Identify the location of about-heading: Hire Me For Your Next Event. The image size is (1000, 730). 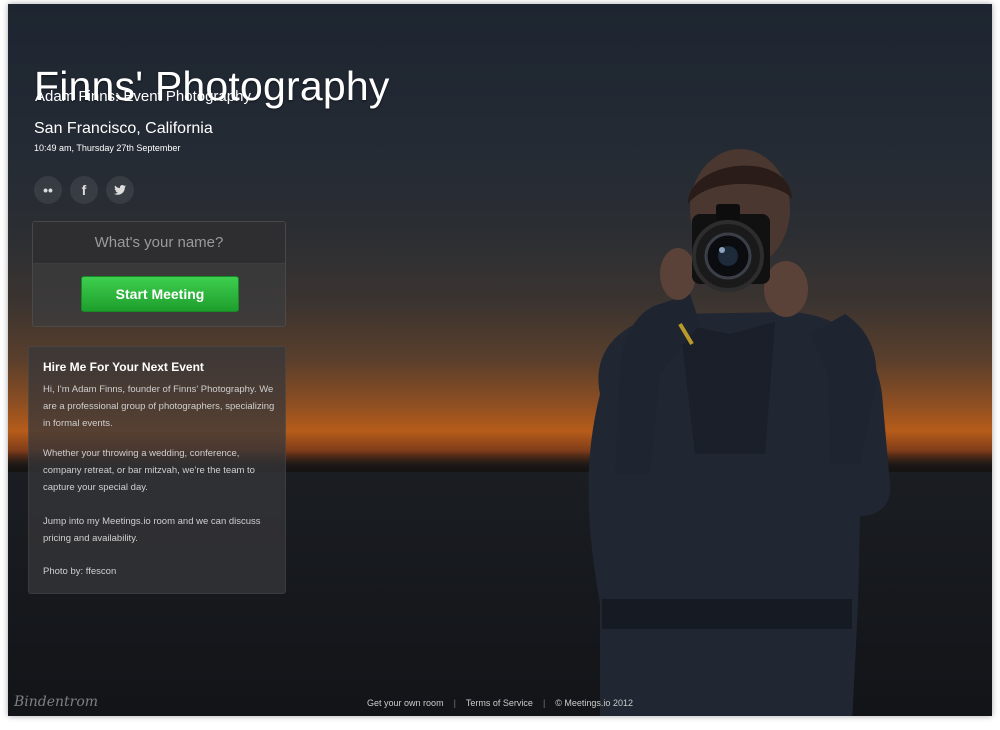
(123, 367).